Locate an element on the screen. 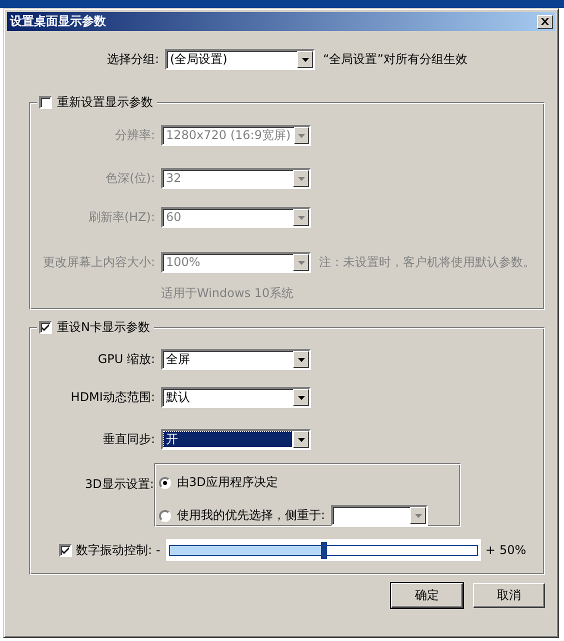 The image size is (564, 641). close-button is located at coordinates (545, 21).